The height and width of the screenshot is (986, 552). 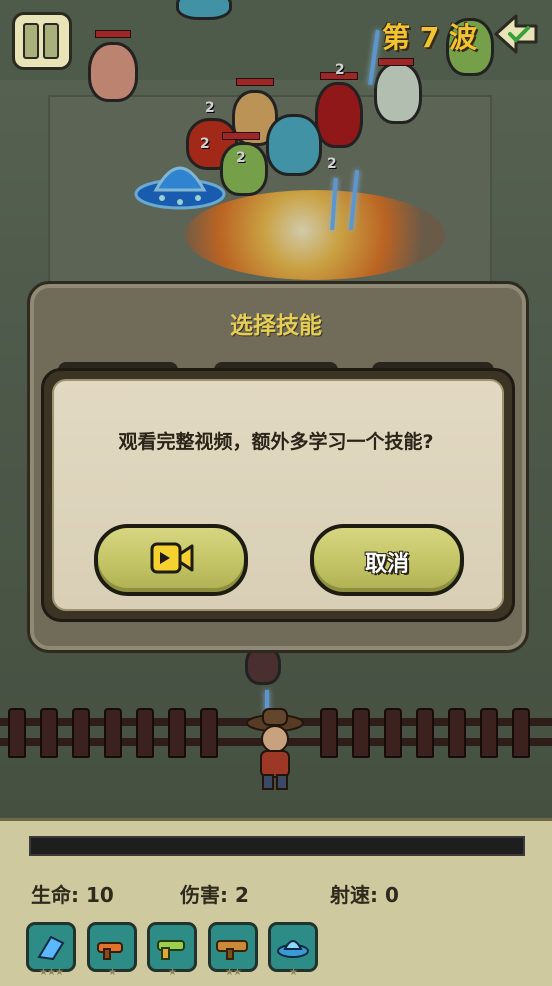 I want to click on skill-stars: ★★, so click(x=233, y=972).